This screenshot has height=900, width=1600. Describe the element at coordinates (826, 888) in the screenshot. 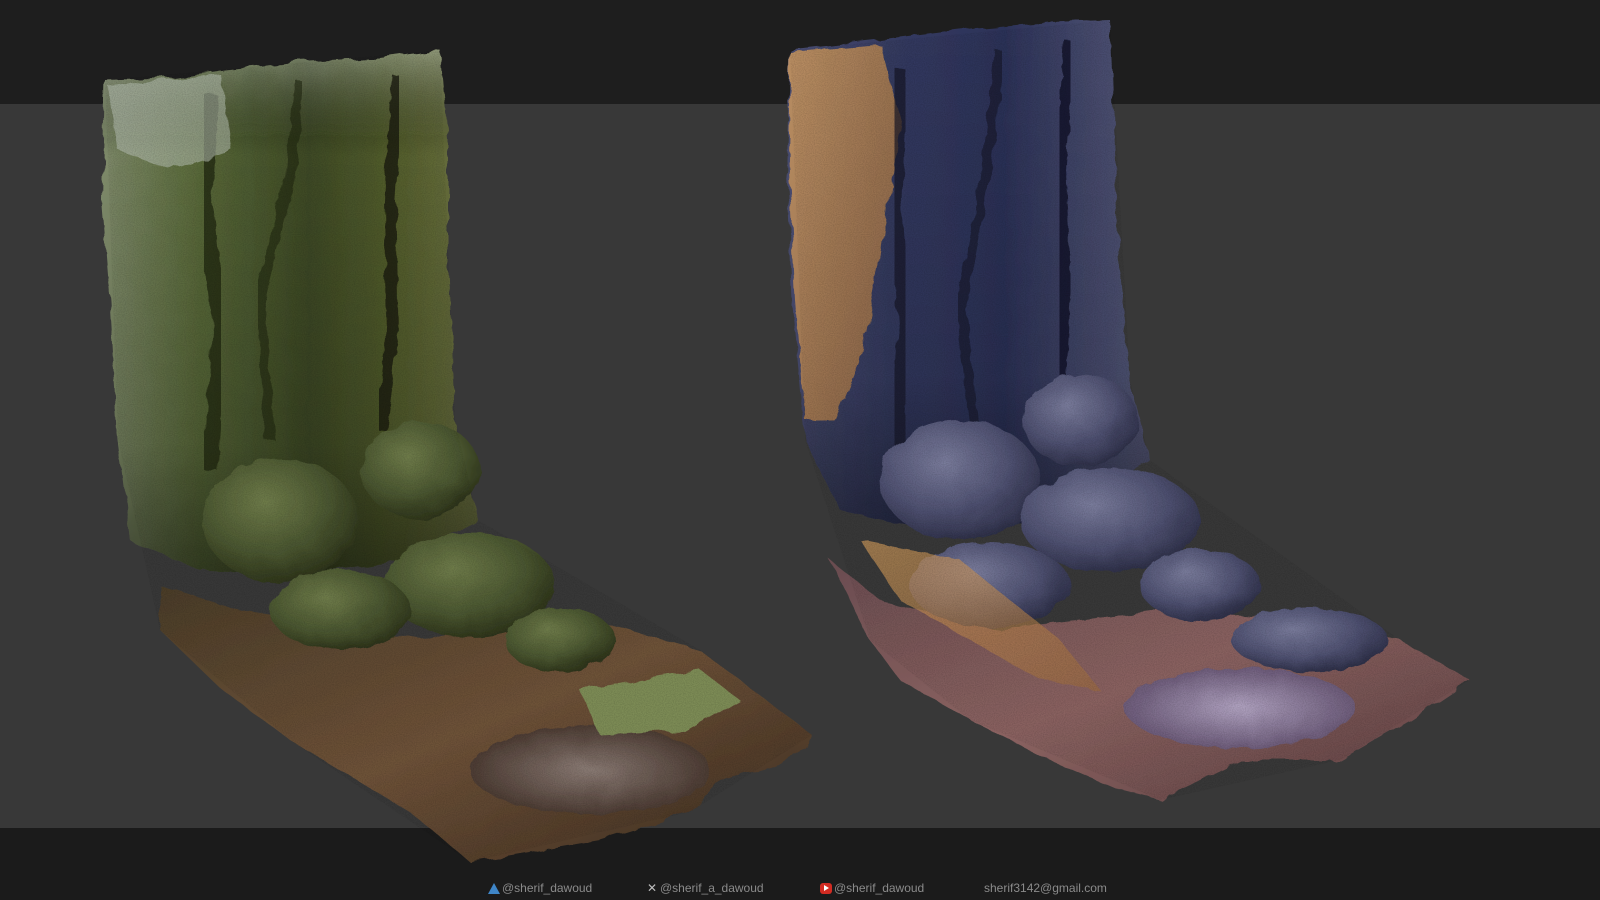

I see `youtube-icon` at that location.